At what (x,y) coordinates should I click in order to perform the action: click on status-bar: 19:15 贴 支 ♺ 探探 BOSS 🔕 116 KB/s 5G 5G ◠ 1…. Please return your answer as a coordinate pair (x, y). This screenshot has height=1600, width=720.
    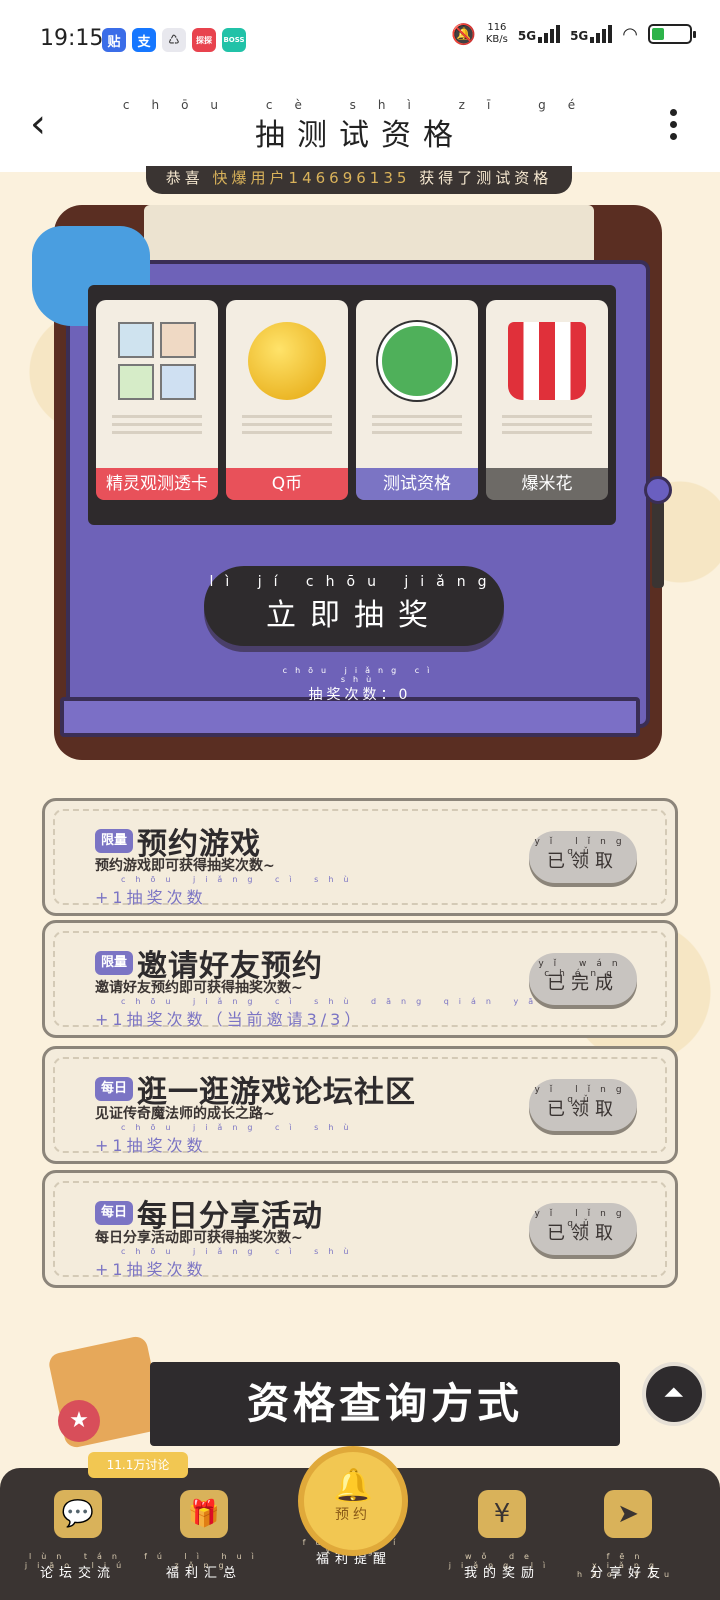
    Looking at the image, I should click on (360, 40).